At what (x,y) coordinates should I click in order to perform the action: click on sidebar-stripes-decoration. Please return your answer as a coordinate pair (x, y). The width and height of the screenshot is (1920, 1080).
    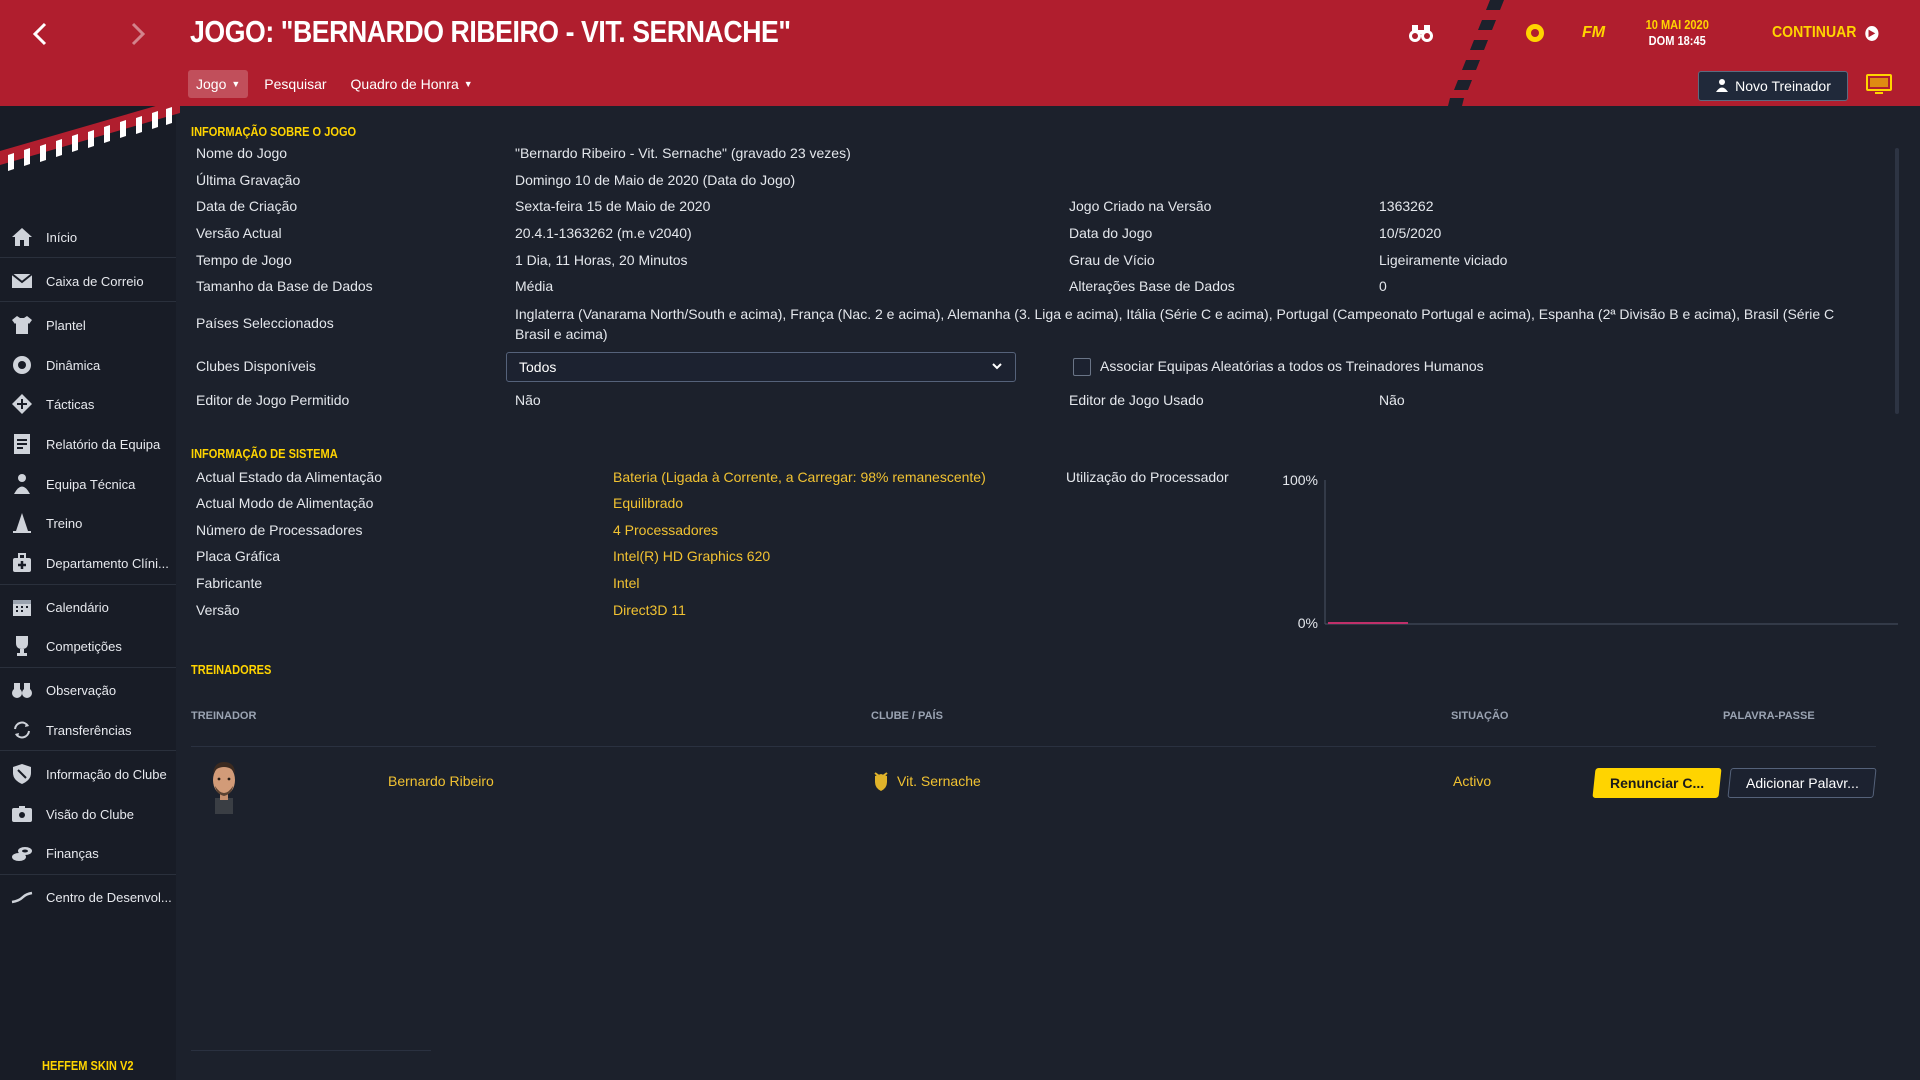
    Looking at the image, I should click on (90, 135).